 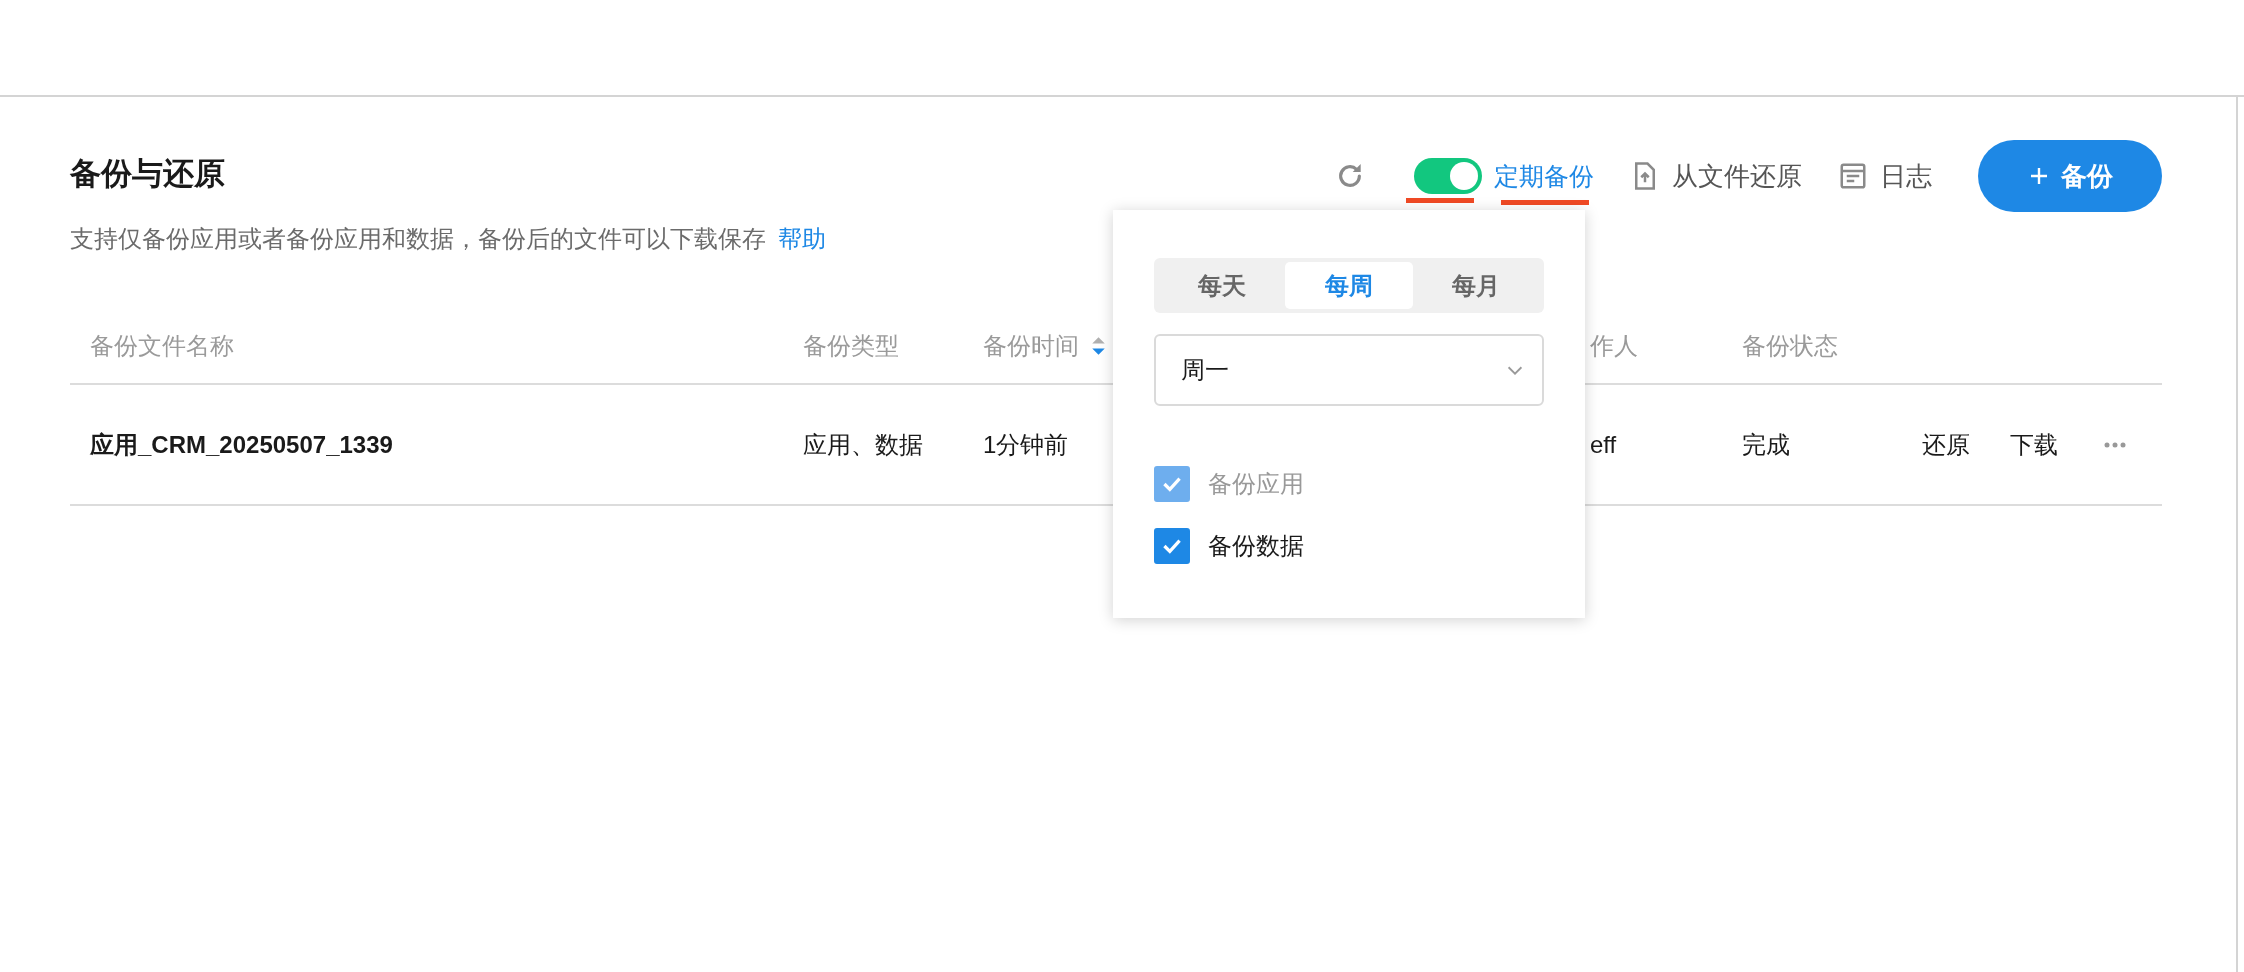 I want to click on action-link: 下载, so click(x=2034, y=444).